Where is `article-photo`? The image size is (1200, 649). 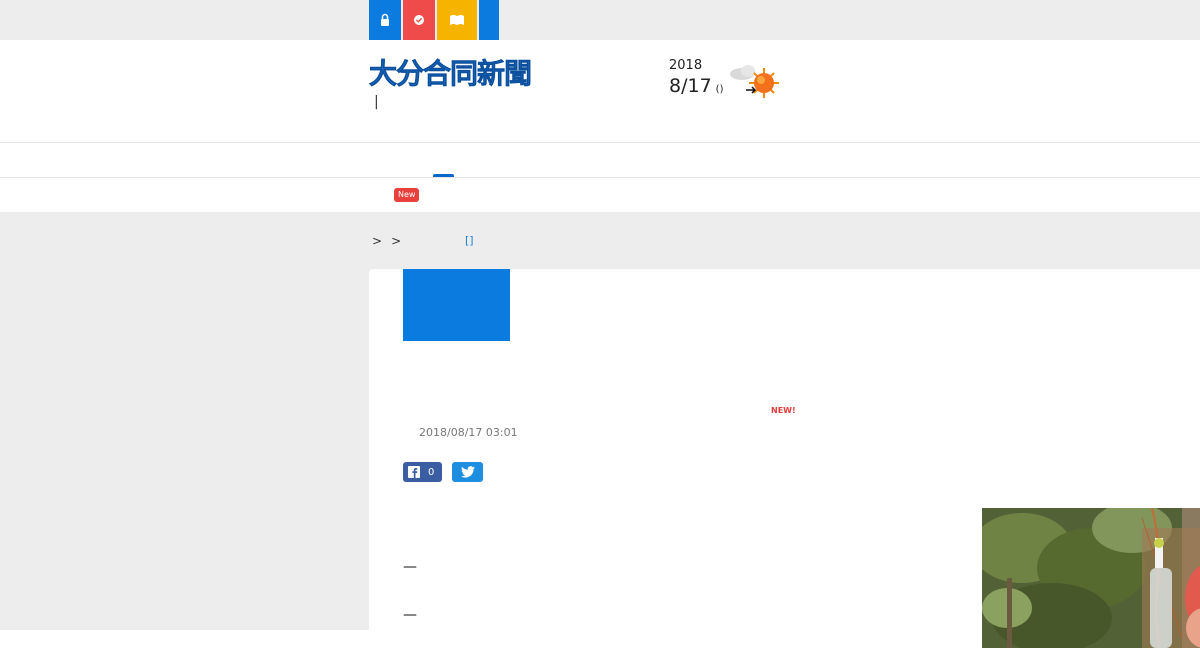
article-photo is located at coordinates (1091, 578).